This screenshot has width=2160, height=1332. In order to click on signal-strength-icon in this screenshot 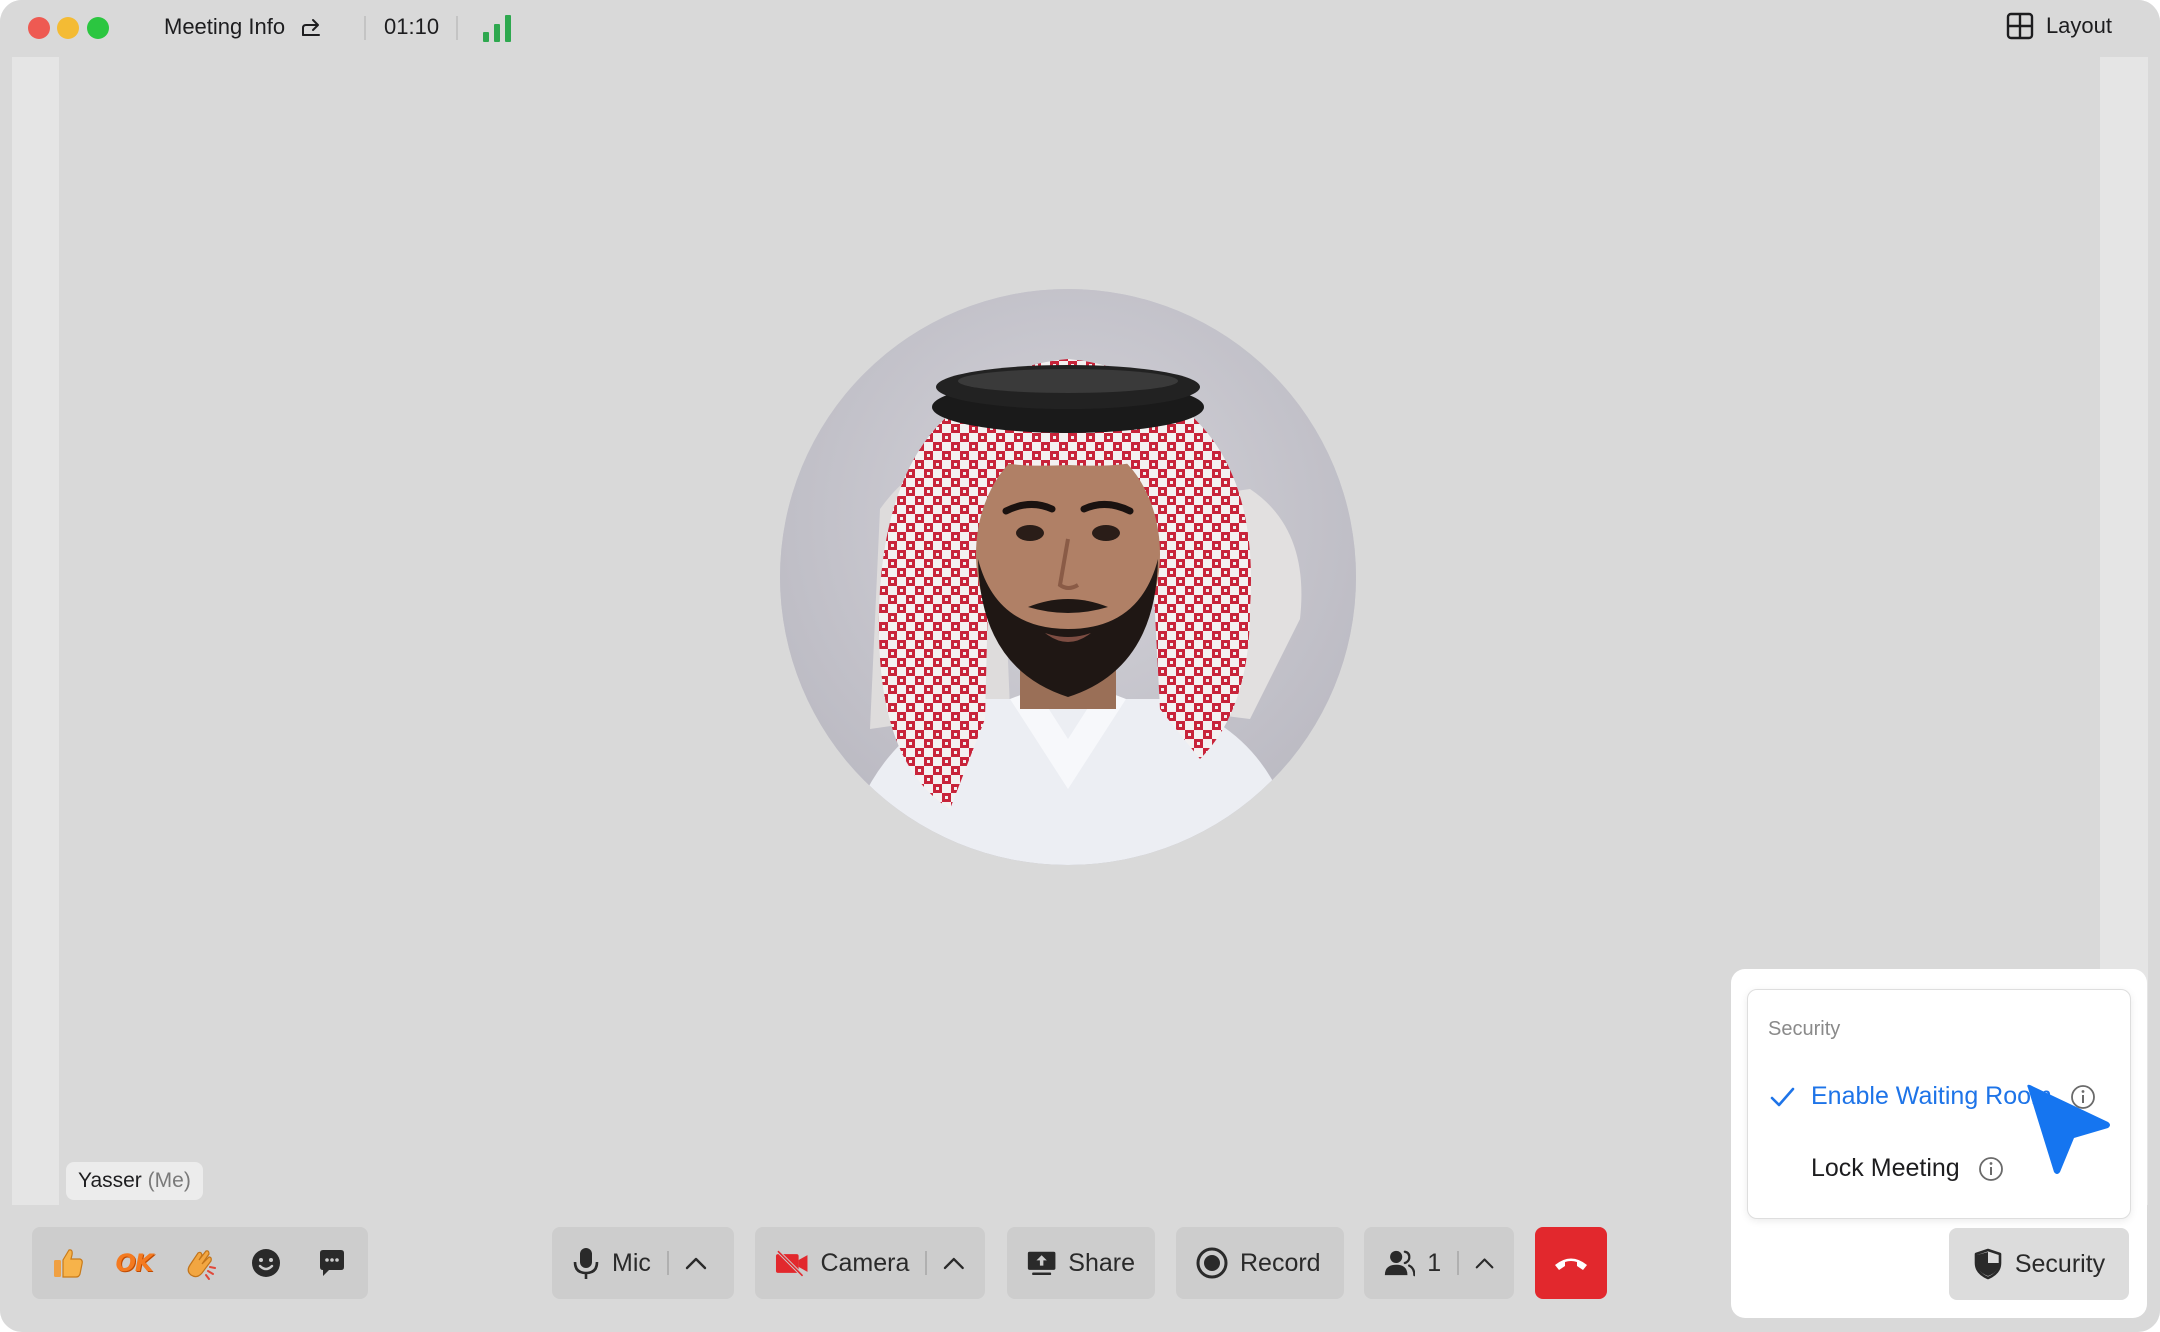, I will do `click(498, 28)`.